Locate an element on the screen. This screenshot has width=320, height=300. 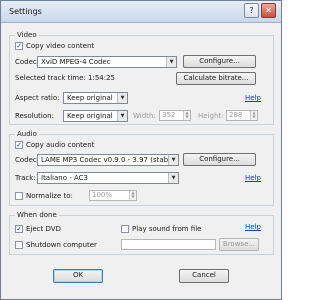
width-label: Width: is located at coordinates (144, 116).